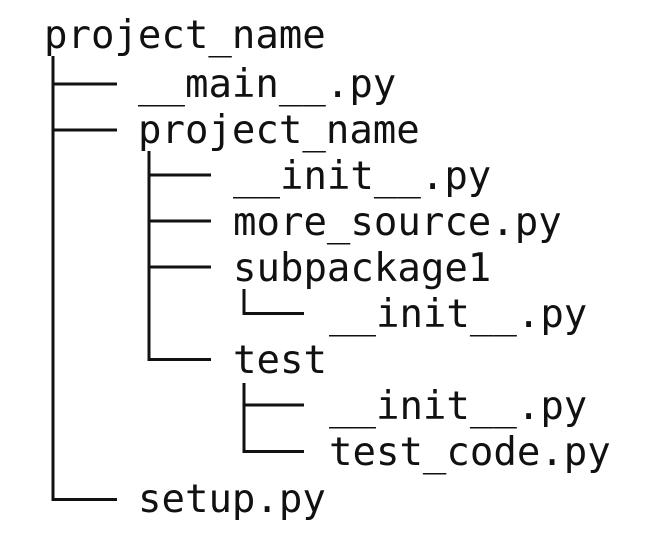 This screenshot has width=672, height=541. Describe the element at coordinates (185, 35) in the screenshot. I see `node-label-root: project_name` at that location.